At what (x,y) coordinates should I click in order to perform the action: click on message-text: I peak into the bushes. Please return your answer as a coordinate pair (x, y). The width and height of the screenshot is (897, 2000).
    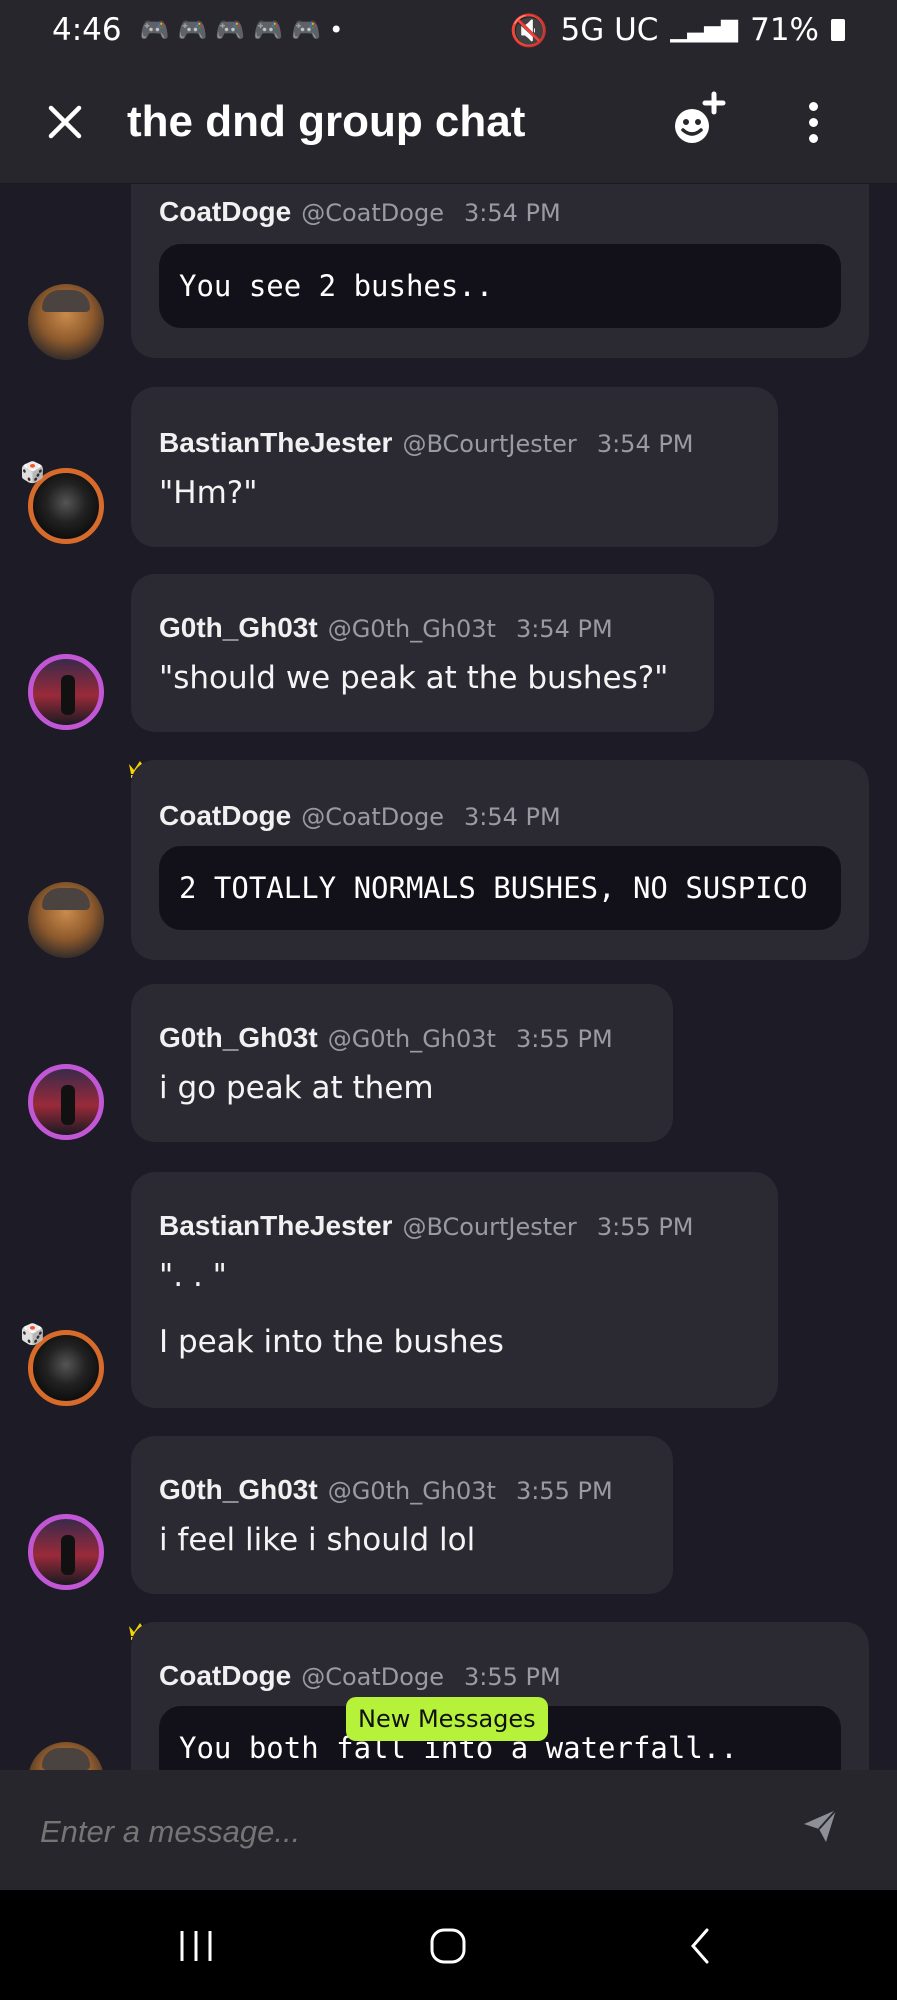
    Looking at the image, I should click on (331, 1342).